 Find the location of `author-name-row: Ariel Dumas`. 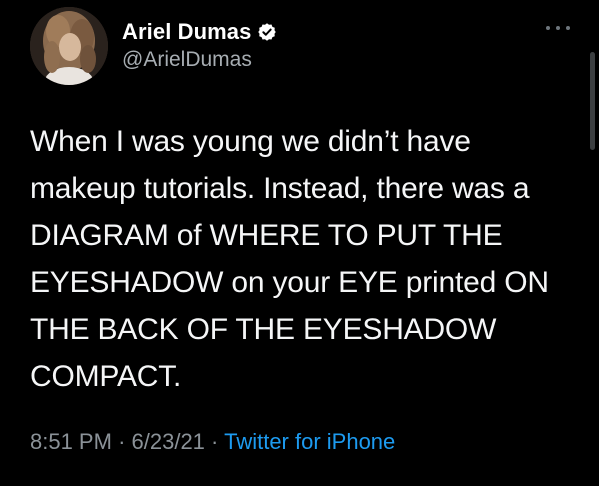

author-name-row: Ariel Dumas is located at coordinates (199, 32).